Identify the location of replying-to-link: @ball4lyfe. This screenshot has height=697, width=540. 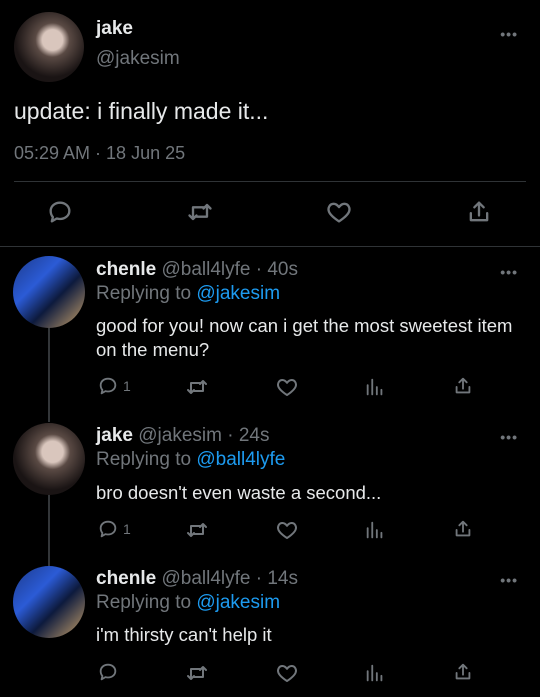
(240, 459).